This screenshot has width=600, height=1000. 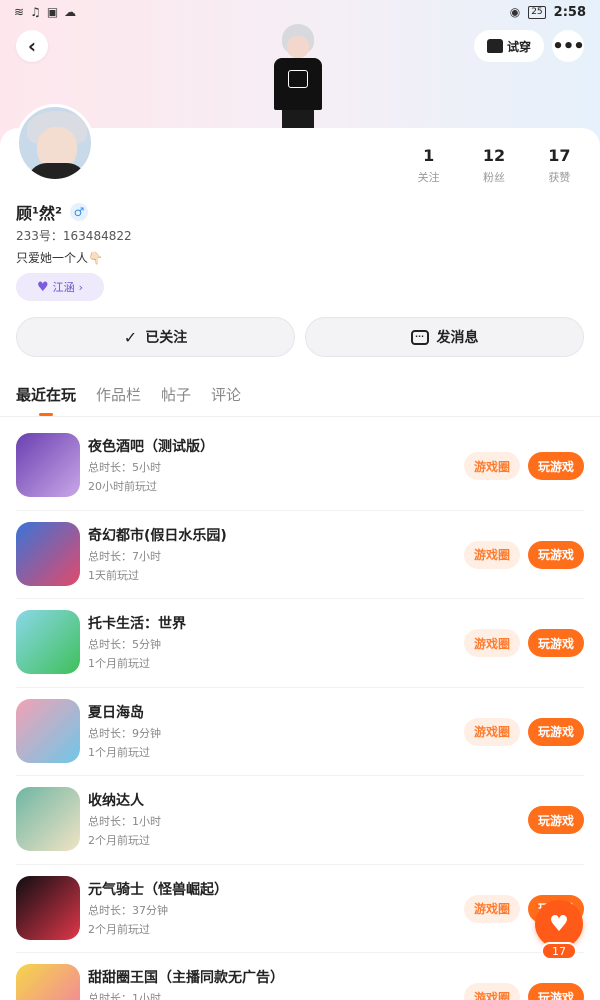 What do you see at coordinates (137, 624) in the screenshot?
I see `game-title: 托卡生活：世界` at bounding box center [137, 624].